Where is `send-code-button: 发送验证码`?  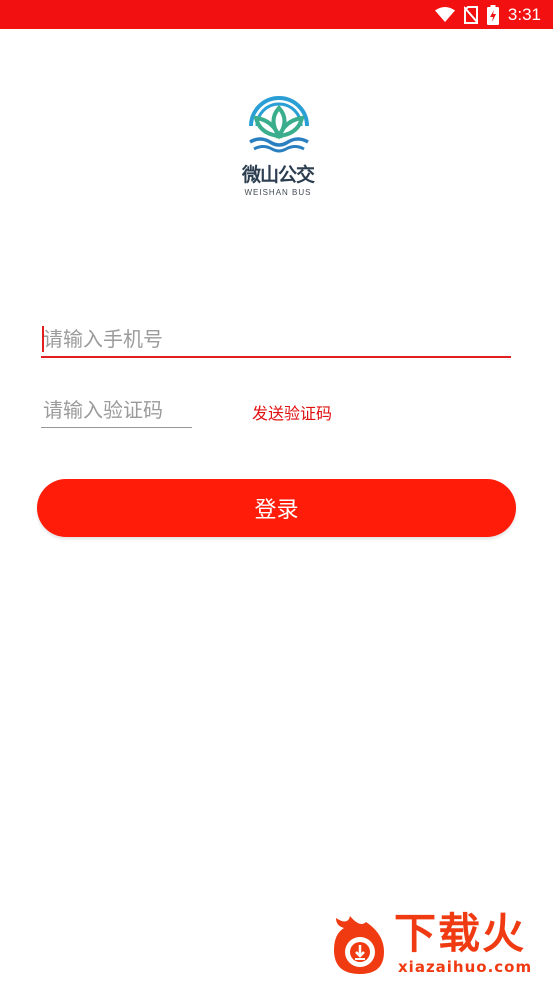
send-code-button: 发送验证码 is located at coordinates (292, 412).